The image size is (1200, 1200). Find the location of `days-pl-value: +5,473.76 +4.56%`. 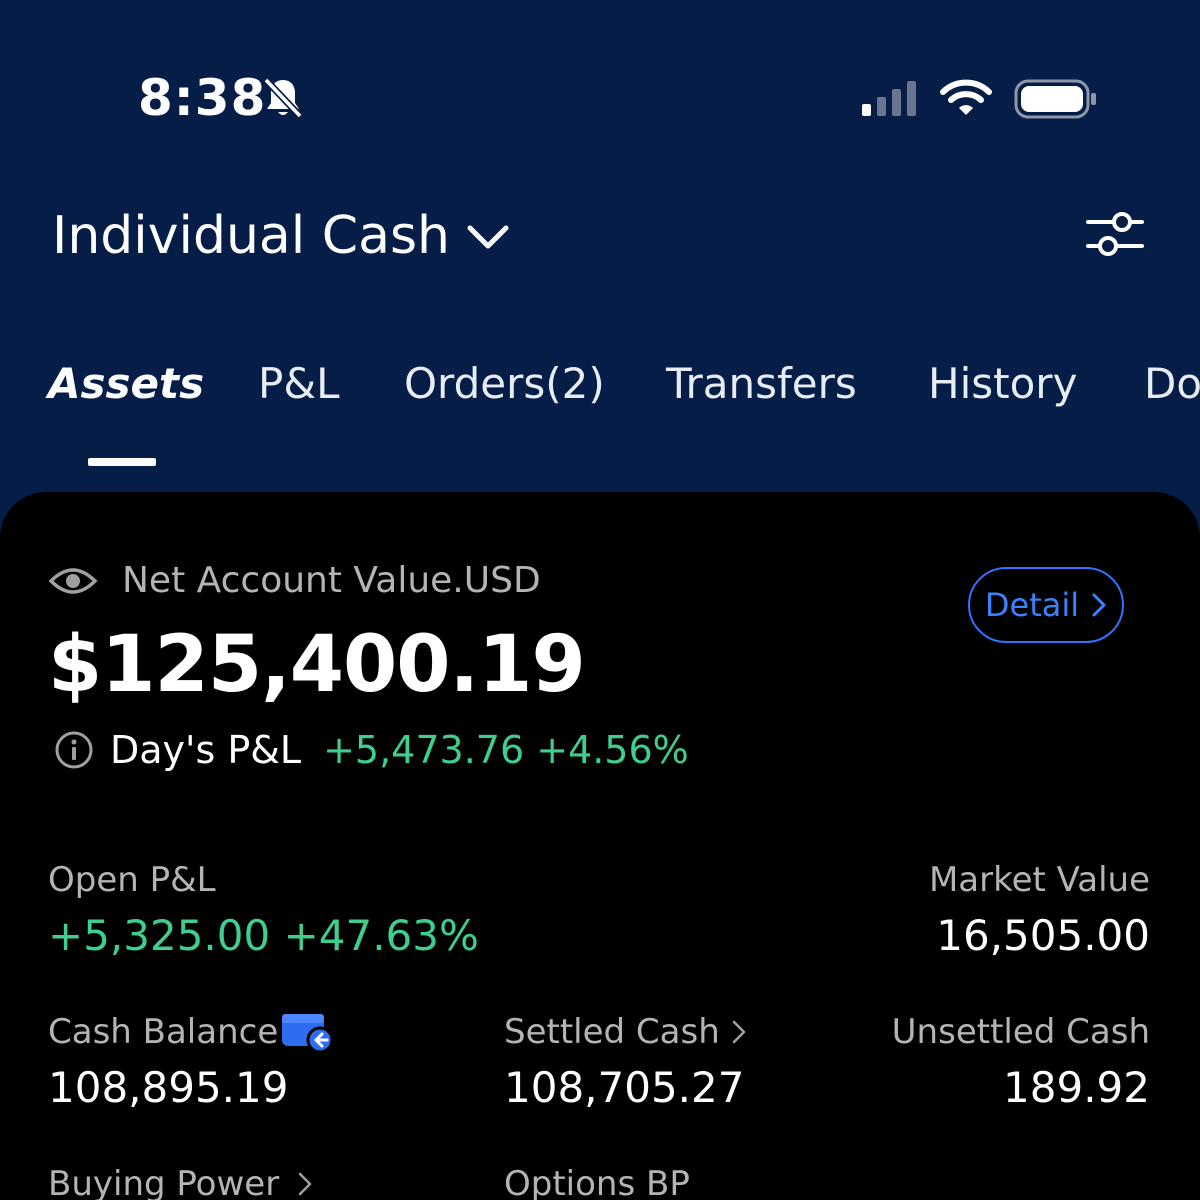

days-pl-value: +5,473.76 +4.56% is located at coordinates (506, 750).